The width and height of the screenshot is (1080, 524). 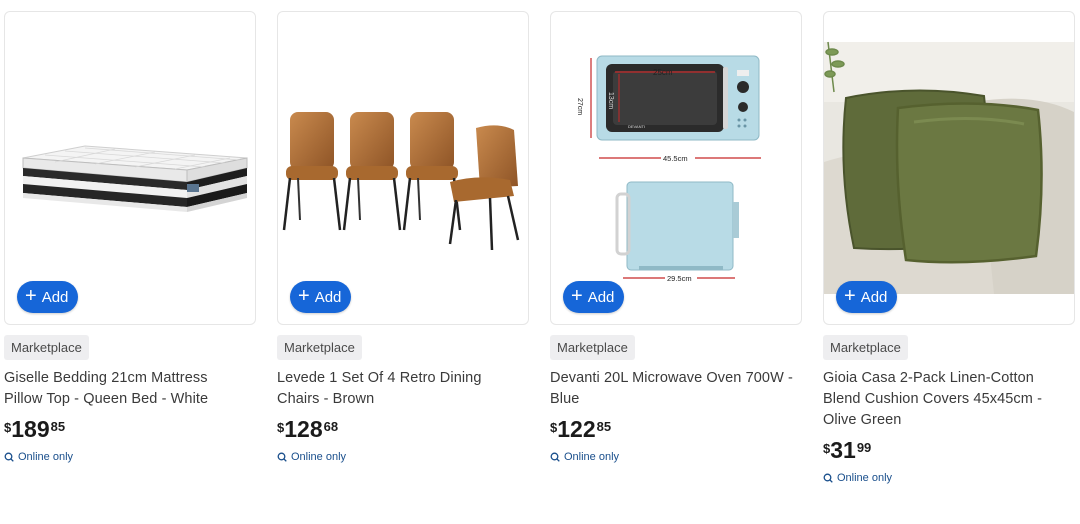 What do you see at coordinates (303, 429) in the screenshot?
I see `price-dollars: 128` at bounding box center [303, 429].